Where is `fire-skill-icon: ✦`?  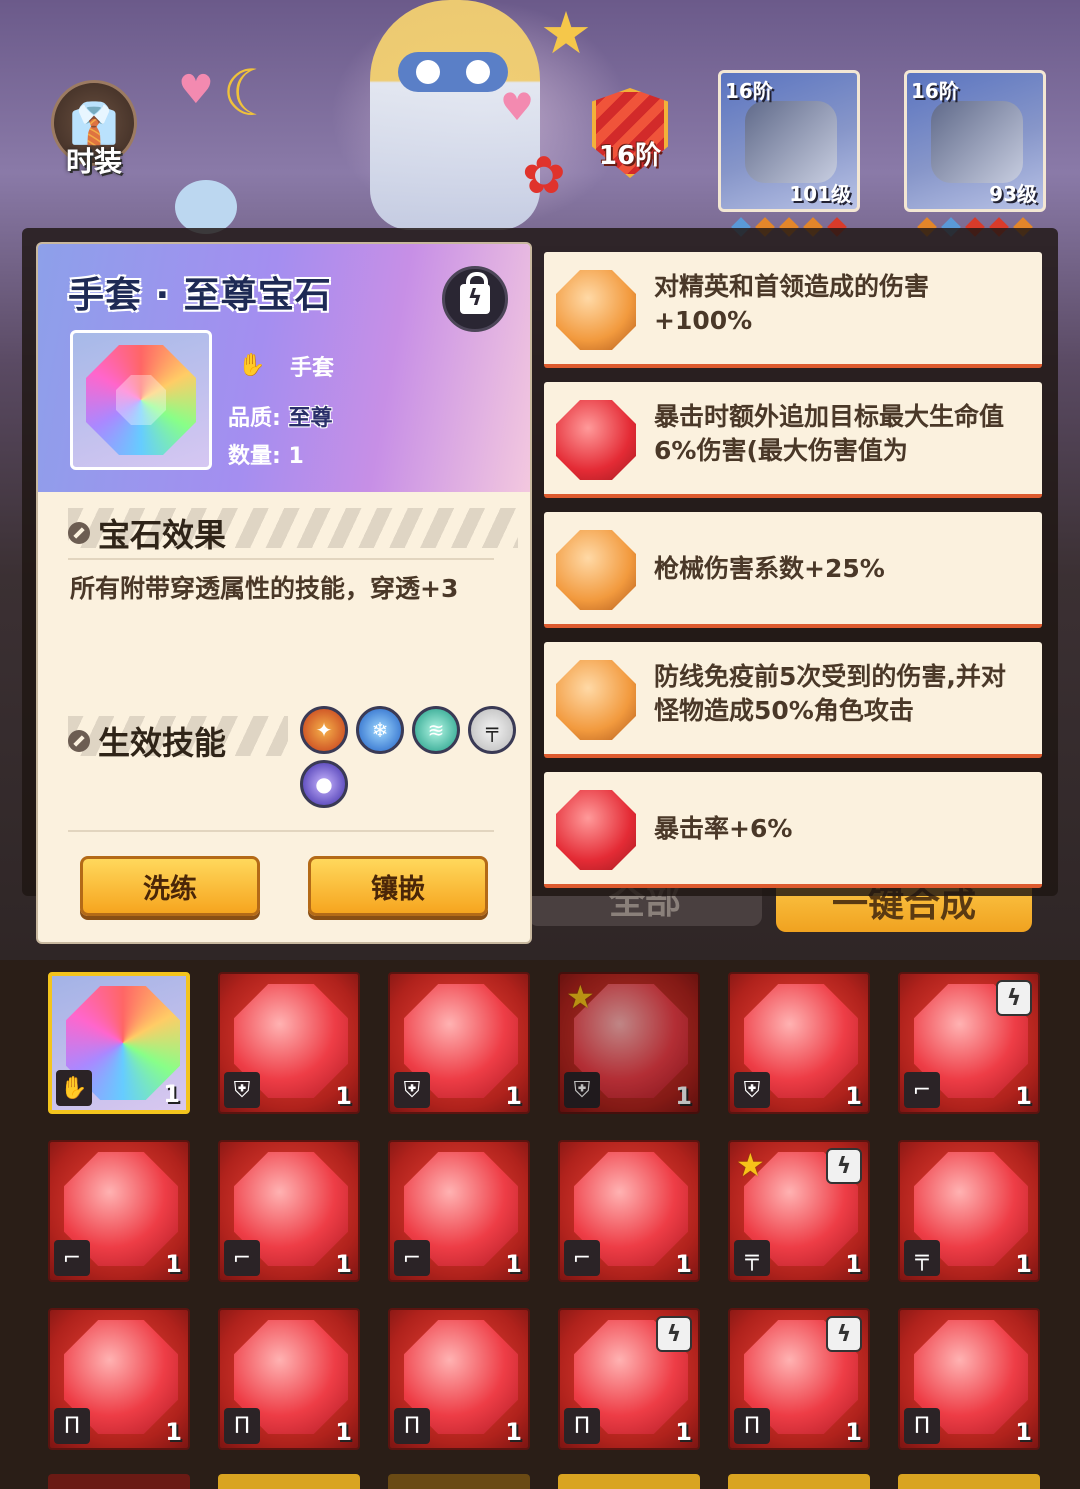
fire-skill-icon: ✦ is located at coordinates (324, 730).